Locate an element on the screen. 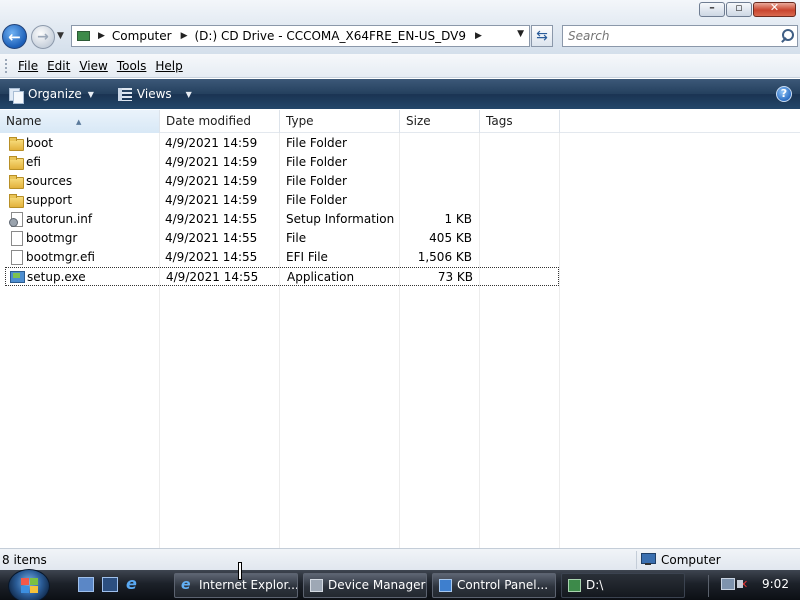 This screenshot has width=800, height=600. file-name: efi is located at coordinates (33, 162).